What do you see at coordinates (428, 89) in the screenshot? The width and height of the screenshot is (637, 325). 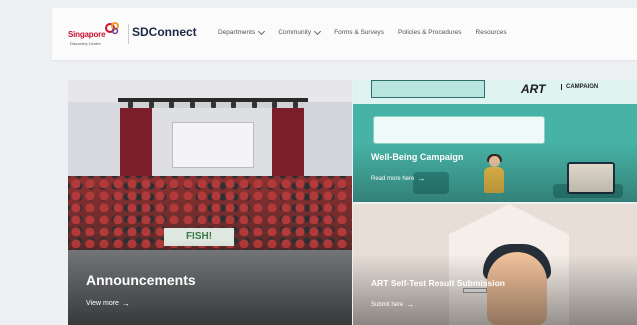 I see `campaign-callout-box` at bounding box center [428, 89].